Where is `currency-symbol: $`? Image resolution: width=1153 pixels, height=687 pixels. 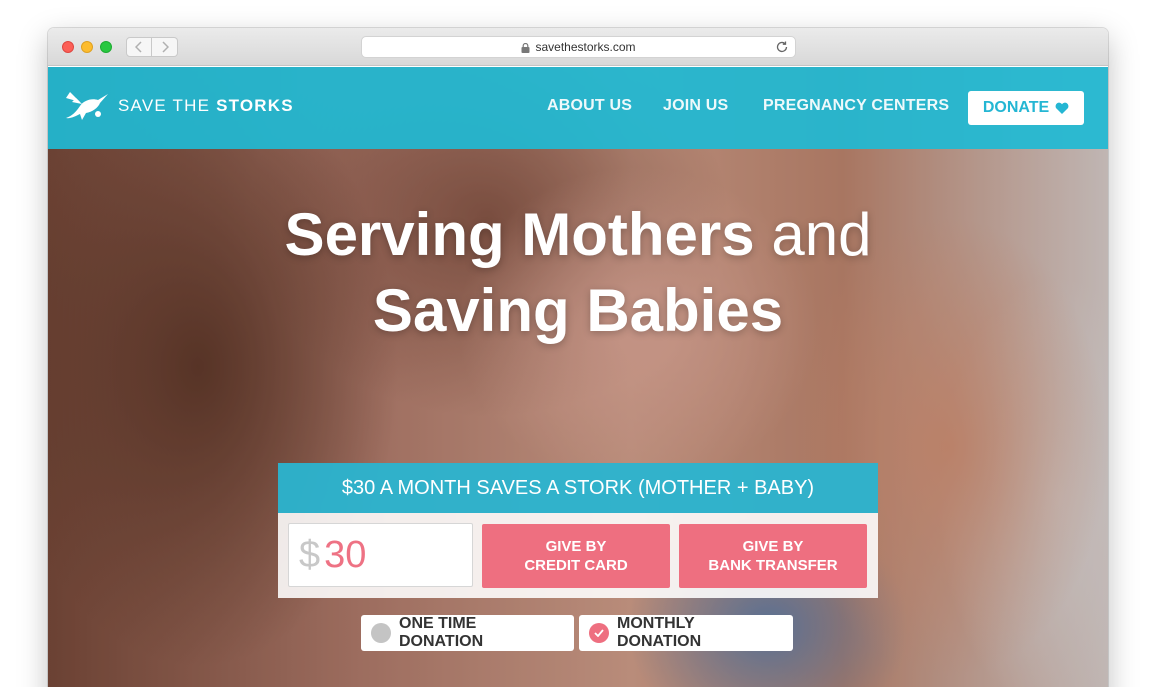
currency-symbol: $ is located at coordinates (310, 554).